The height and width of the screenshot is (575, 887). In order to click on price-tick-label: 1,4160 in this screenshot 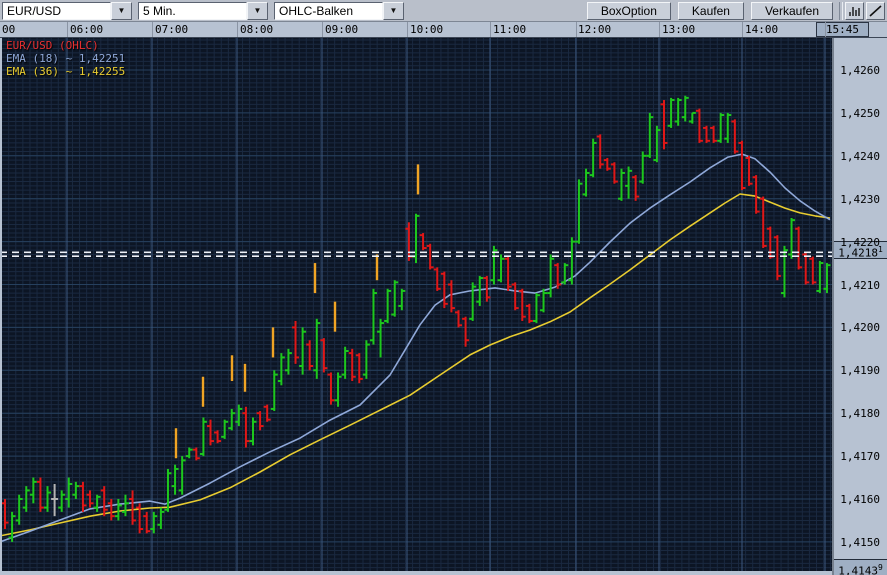, I will do `click(860, 499)`.